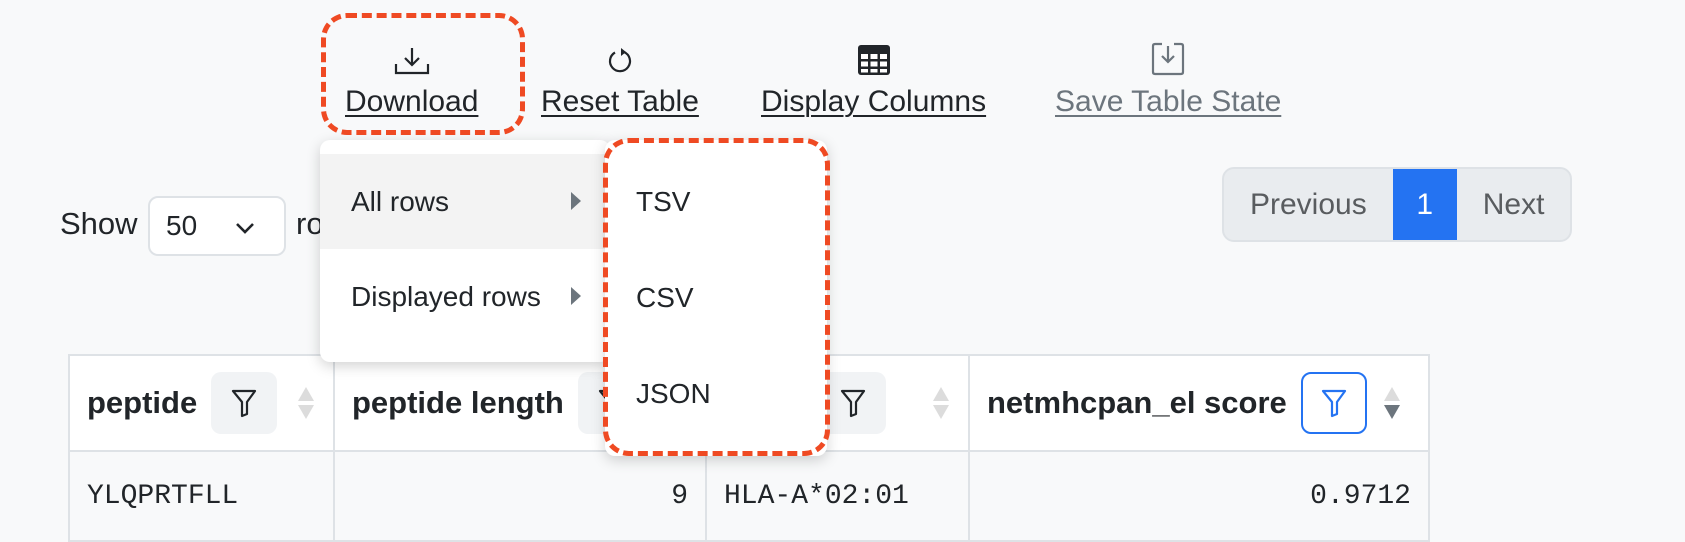 This screenshot has width=1685, height=542. What do you see at coordinates (217, 226) in the screenshot?
I see `page-length-select: 50` at bounding box center [217, 226].